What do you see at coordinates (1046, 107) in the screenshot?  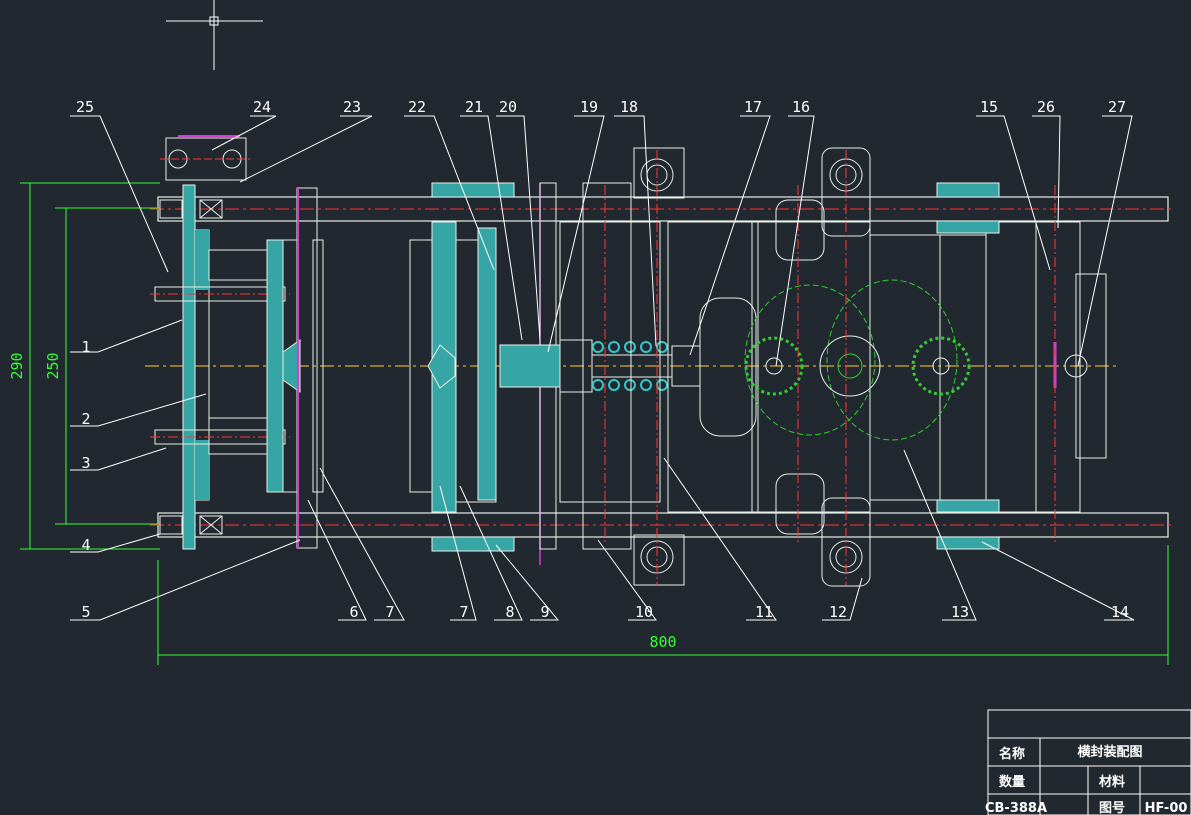 I see `callout-26: 26` at bounding box center [1046, 107].